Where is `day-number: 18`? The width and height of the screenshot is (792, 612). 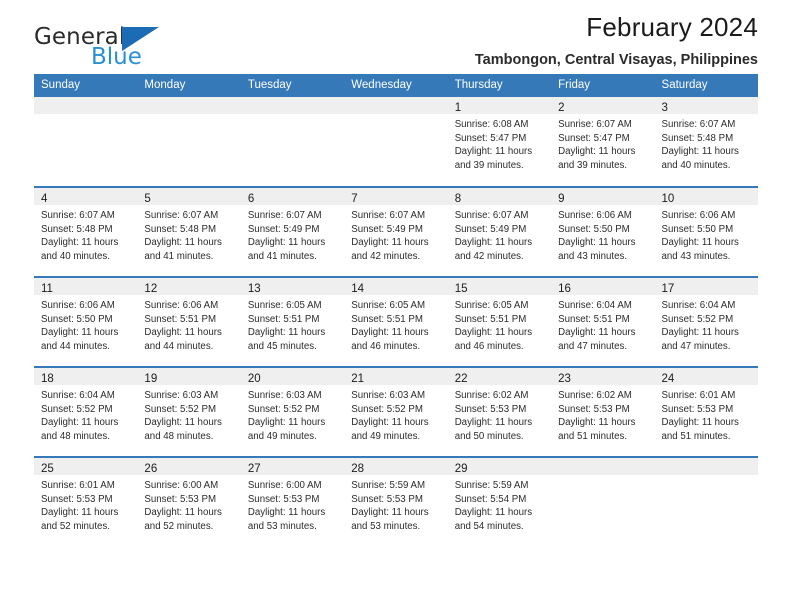
day-number: 18 is located at coordinates (47, 379).